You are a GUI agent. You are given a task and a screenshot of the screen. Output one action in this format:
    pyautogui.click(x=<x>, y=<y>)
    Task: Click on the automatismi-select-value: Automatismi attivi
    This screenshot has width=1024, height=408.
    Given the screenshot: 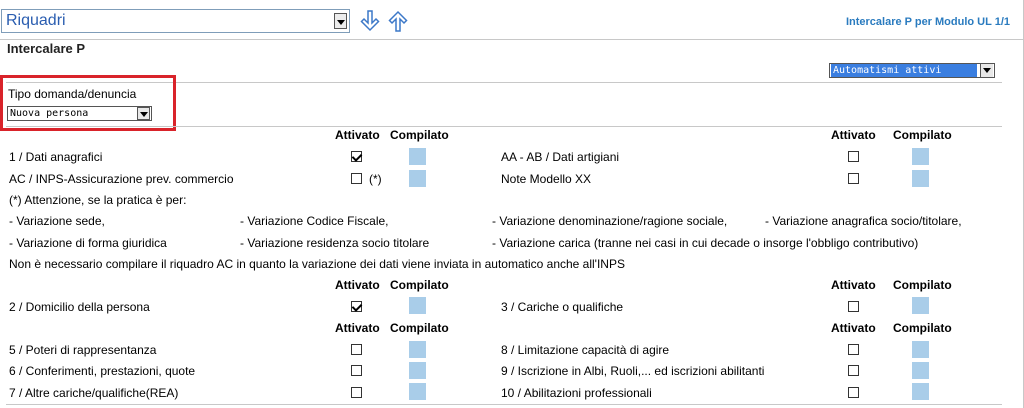 What is the action you would take?
    pyautogui.click(x=904, y=70)
    